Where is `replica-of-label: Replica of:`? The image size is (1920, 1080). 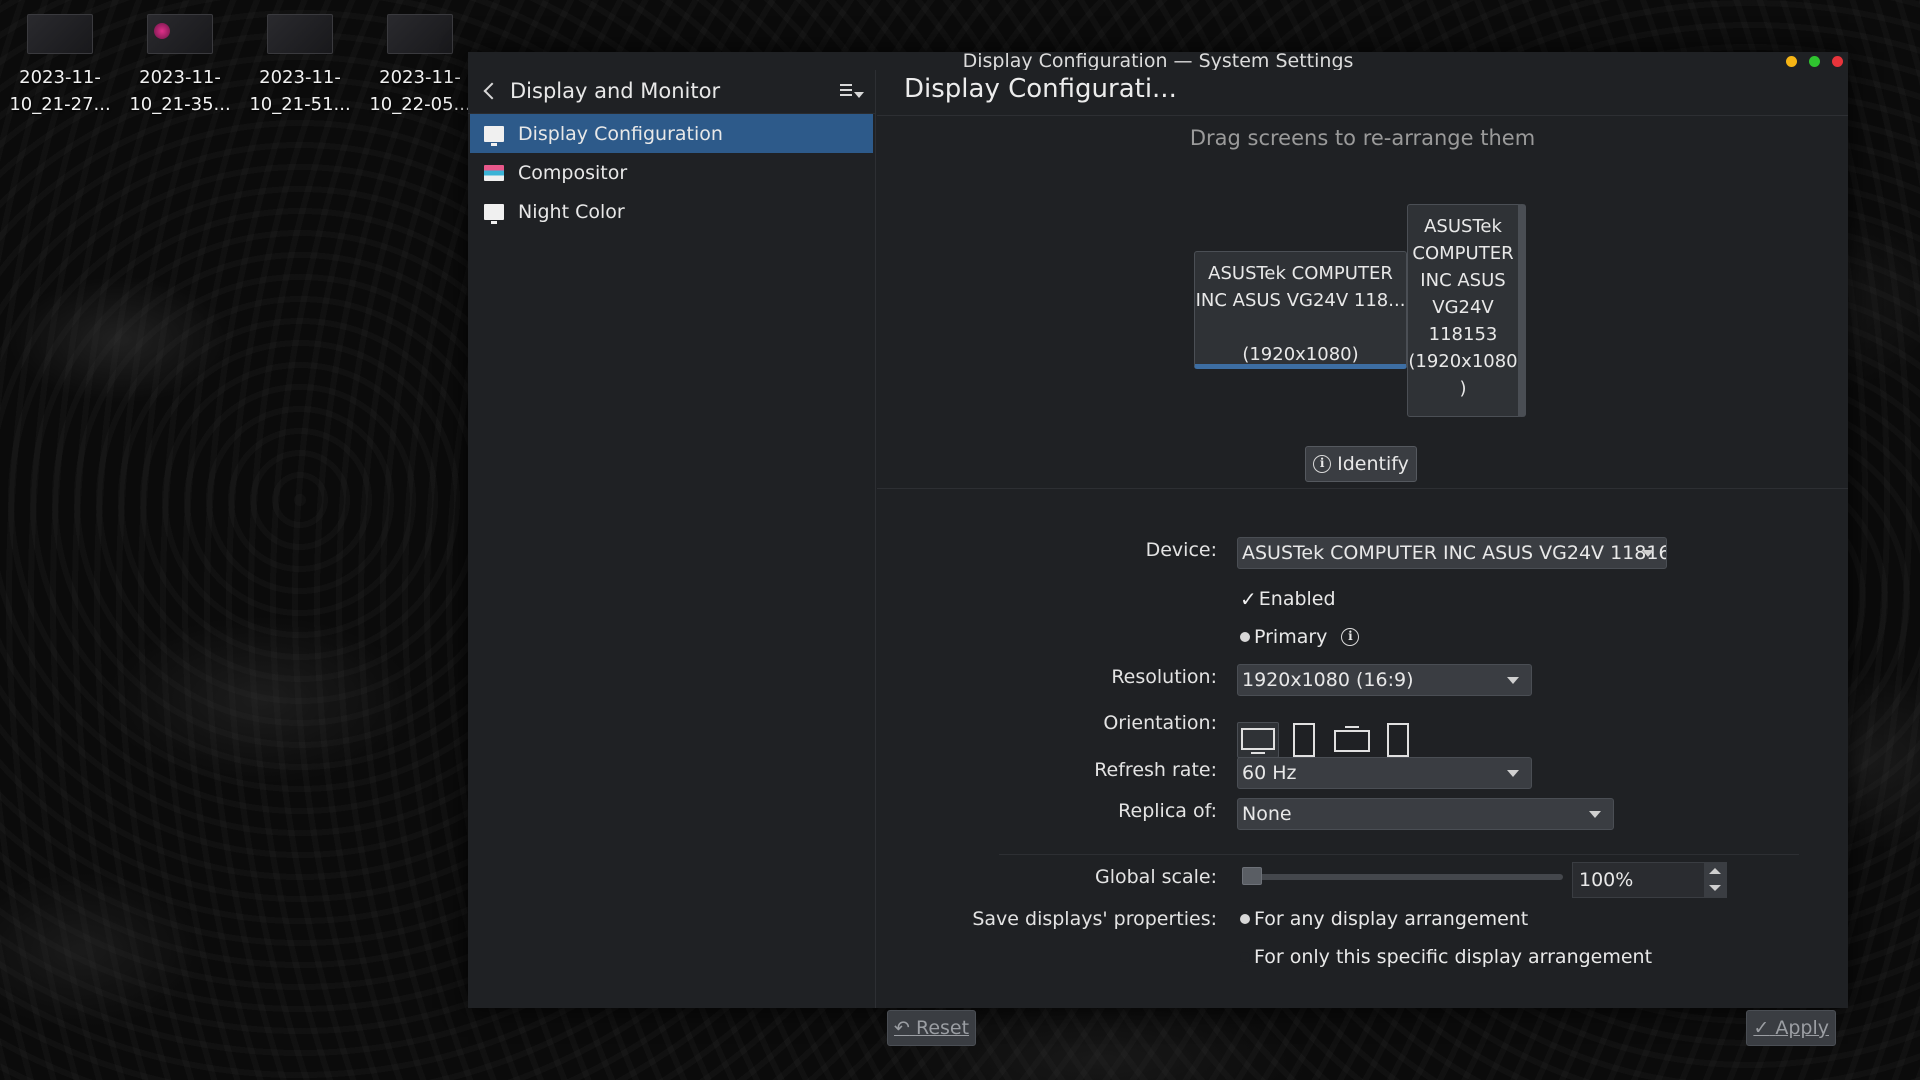 replica-of-label: Replica of: is located at coordinates (1167, 811).